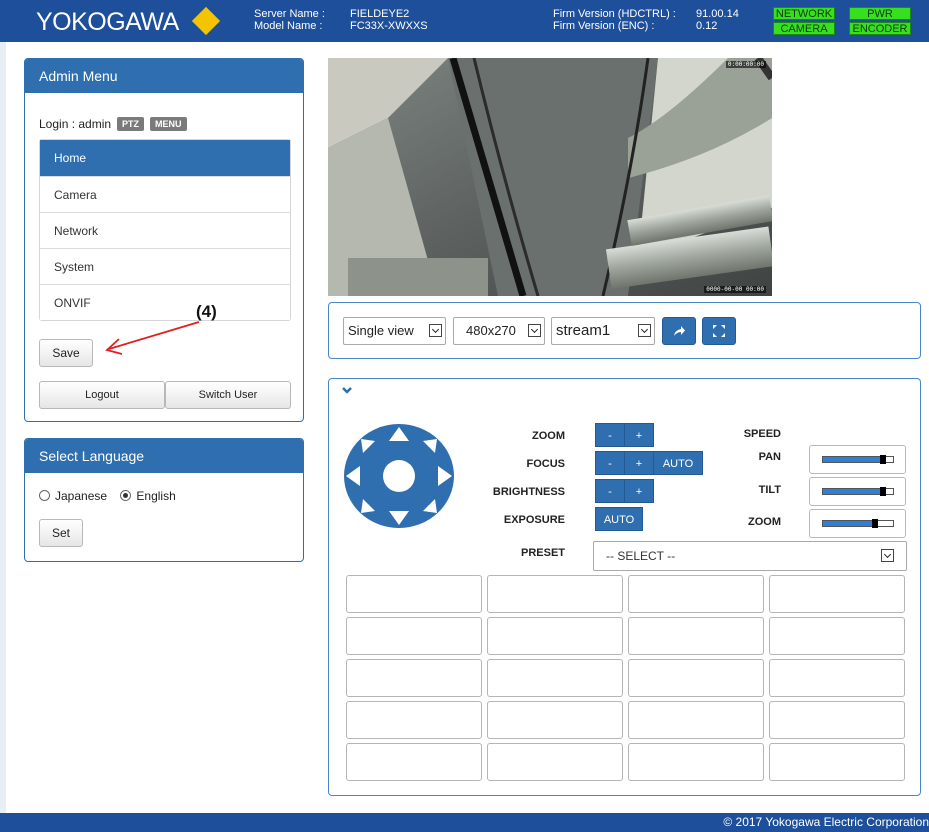 This screenshot has width=929, height=832. I want to click on nav-item-camera: Camera, so click(165, 194).